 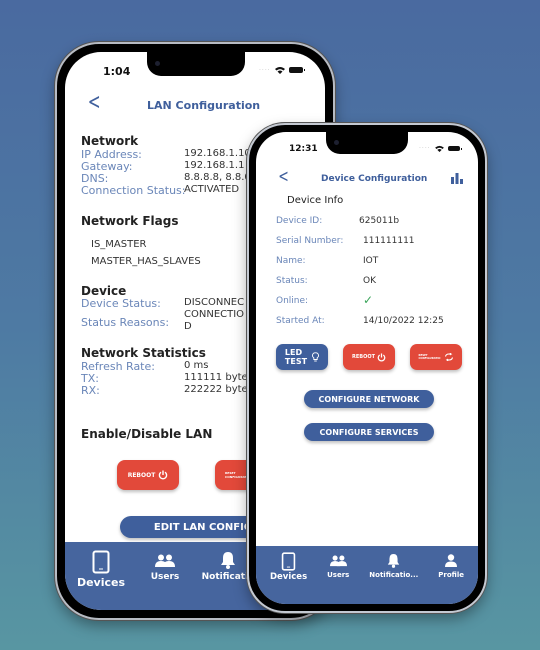 I want to click on bottom-nav: Devices Users Notificatio... Profile, so click(x=367, y=575).